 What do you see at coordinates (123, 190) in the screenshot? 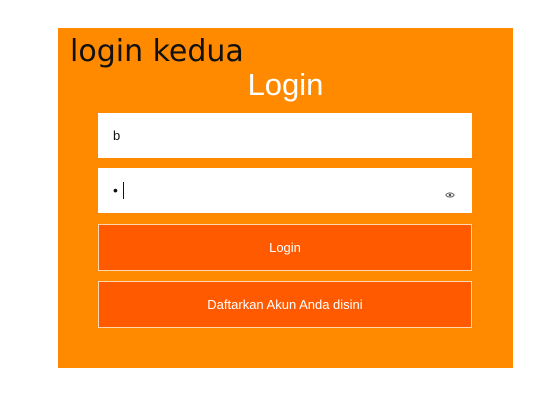
I see `text-caret` at bounding box center [123, 190].